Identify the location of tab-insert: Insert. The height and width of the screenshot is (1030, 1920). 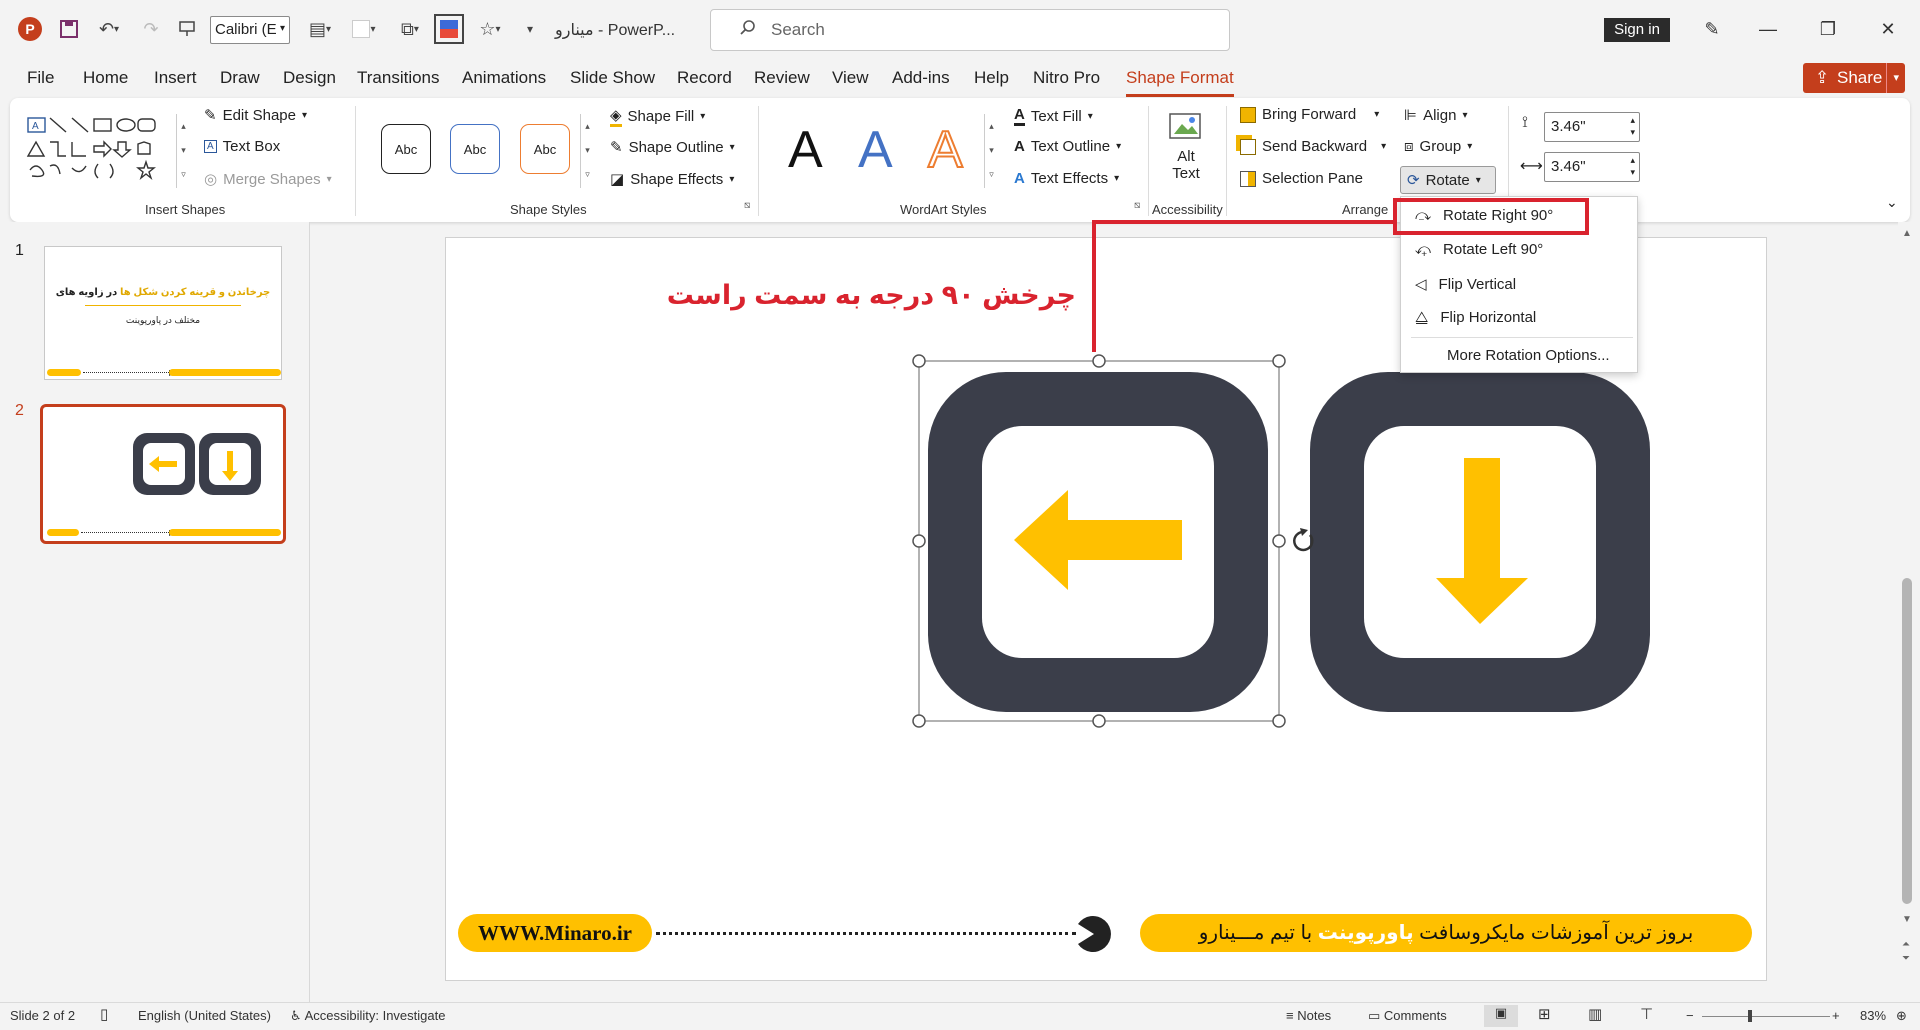
(175, 78).